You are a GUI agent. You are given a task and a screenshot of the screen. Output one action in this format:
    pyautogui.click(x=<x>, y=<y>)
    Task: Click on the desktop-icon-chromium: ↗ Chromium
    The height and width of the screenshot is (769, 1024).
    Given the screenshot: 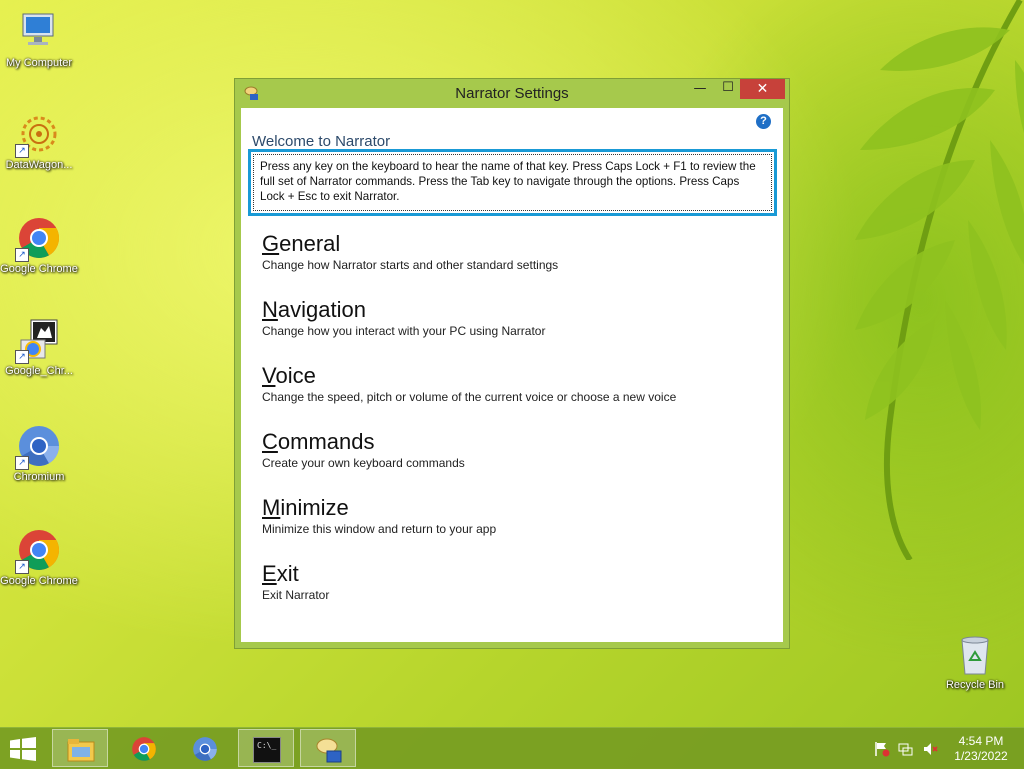 What is the action you would take?
    pyautogui.click(x=39, y=454)
    